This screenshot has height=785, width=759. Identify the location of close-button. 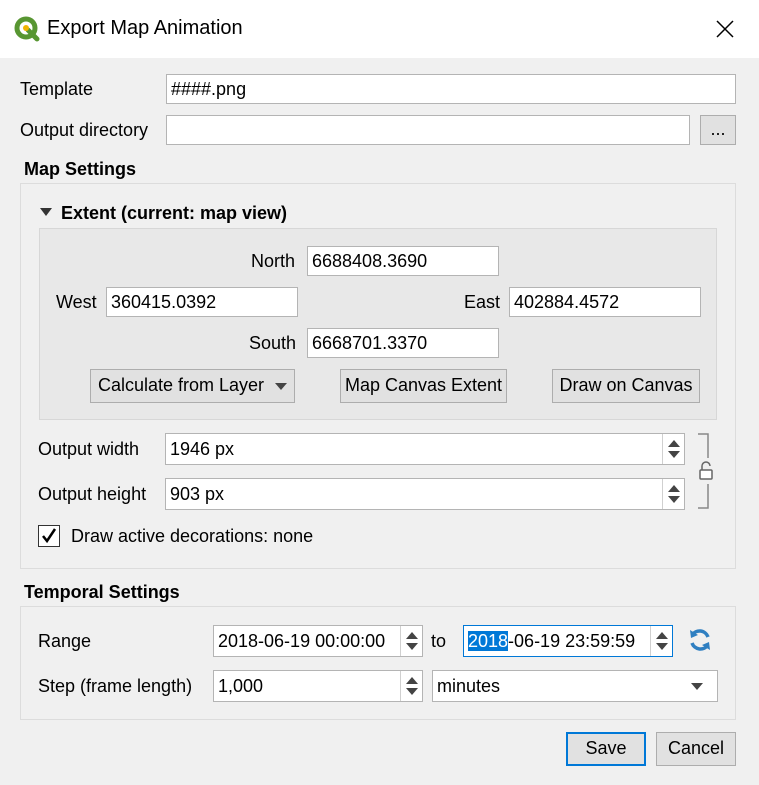
(725, 29).